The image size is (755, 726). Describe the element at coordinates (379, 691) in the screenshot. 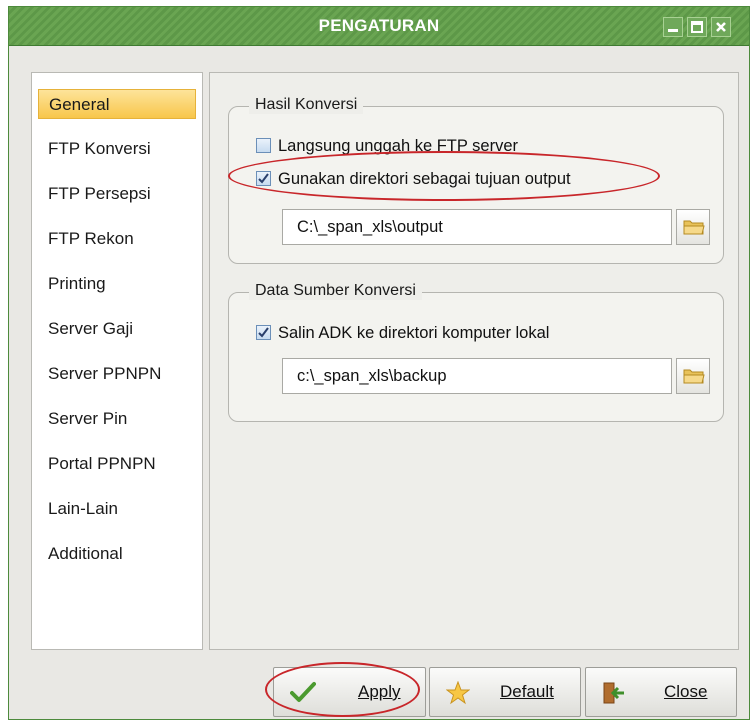

I see `apply-label: Apply` at that location.